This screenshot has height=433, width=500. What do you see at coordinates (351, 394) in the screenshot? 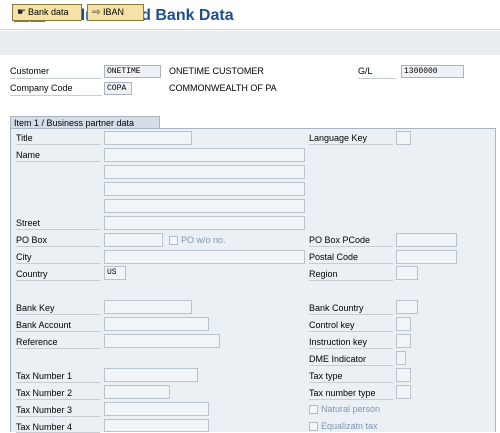
I see `tax-number-type-label: Tax number type` at bounding box center [351, 394].